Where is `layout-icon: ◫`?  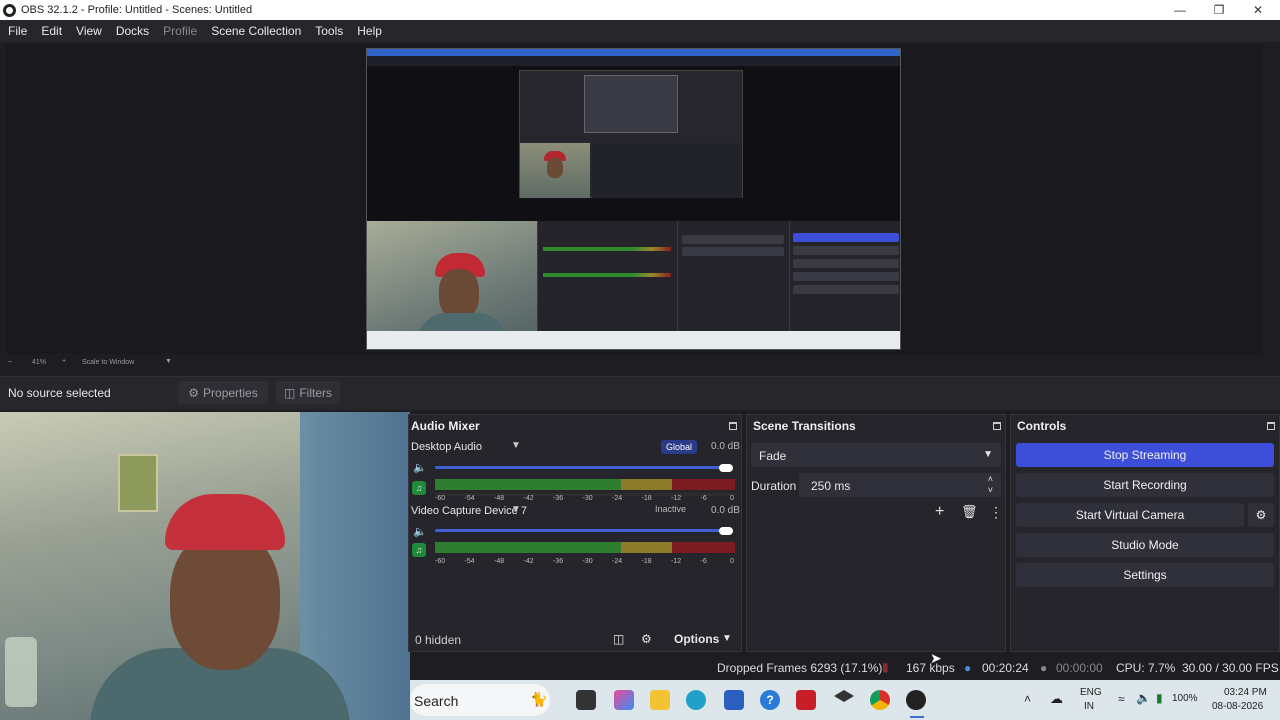 layout-icon: ◫ is located at coordinates (618, 639).